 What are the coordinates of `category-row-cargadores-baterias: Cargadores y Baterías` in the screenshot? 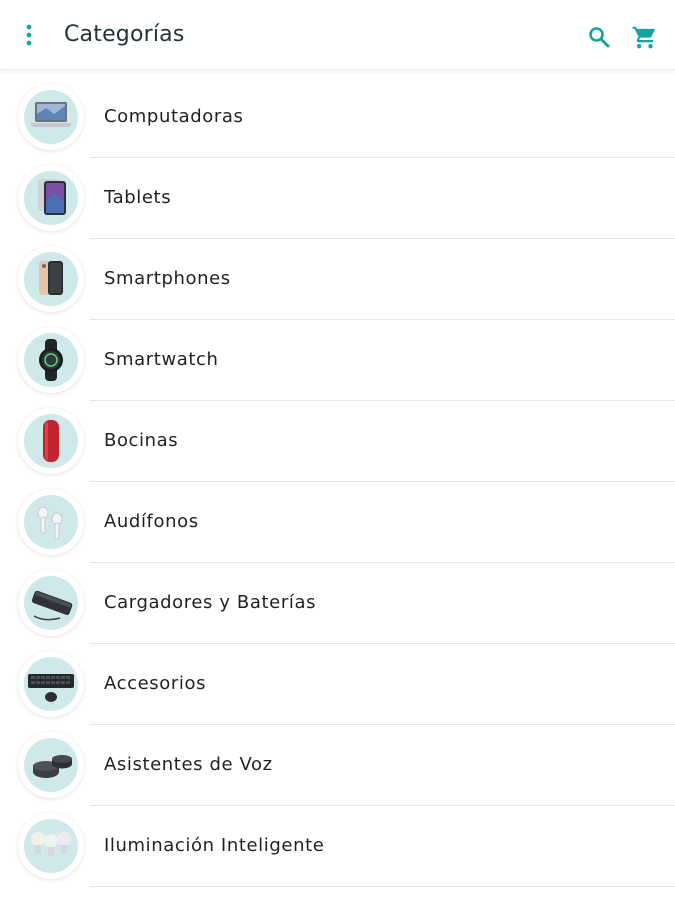 It's located at (337, 603).